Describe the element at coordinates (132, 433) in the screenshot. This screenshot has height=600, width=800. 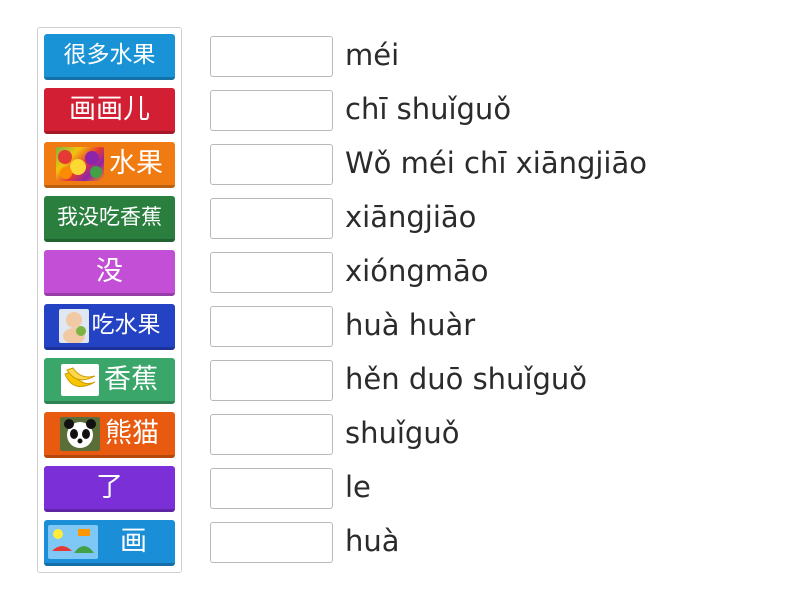
I see `tile-label: 熊猫` at that location.